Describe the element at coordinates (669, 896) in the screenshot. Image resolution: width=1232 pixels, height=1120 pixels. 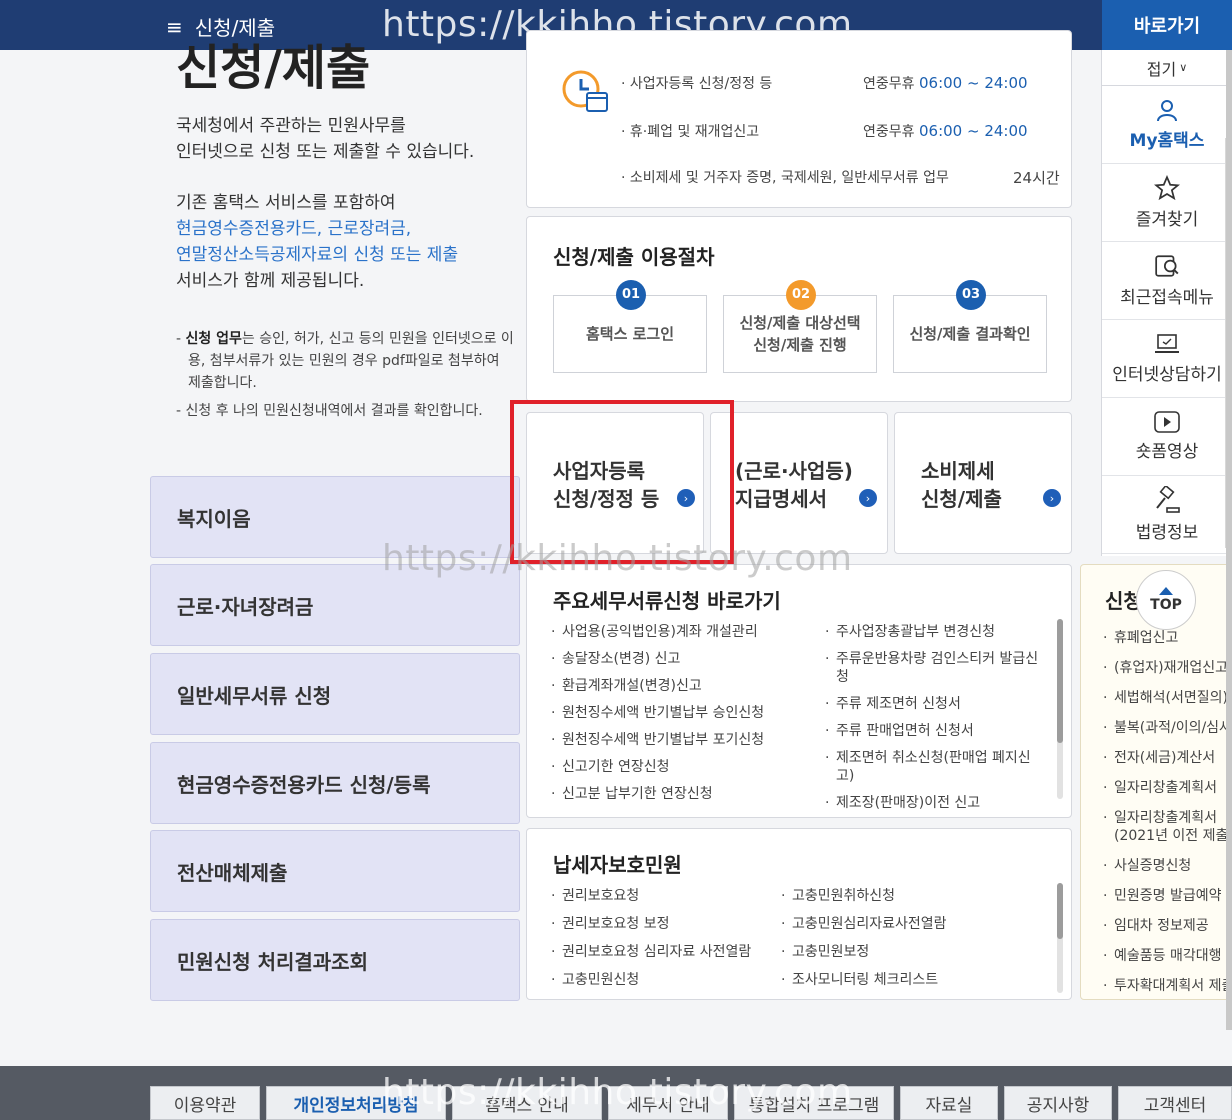
I see `tax-link: 권리보호요청` at that location.